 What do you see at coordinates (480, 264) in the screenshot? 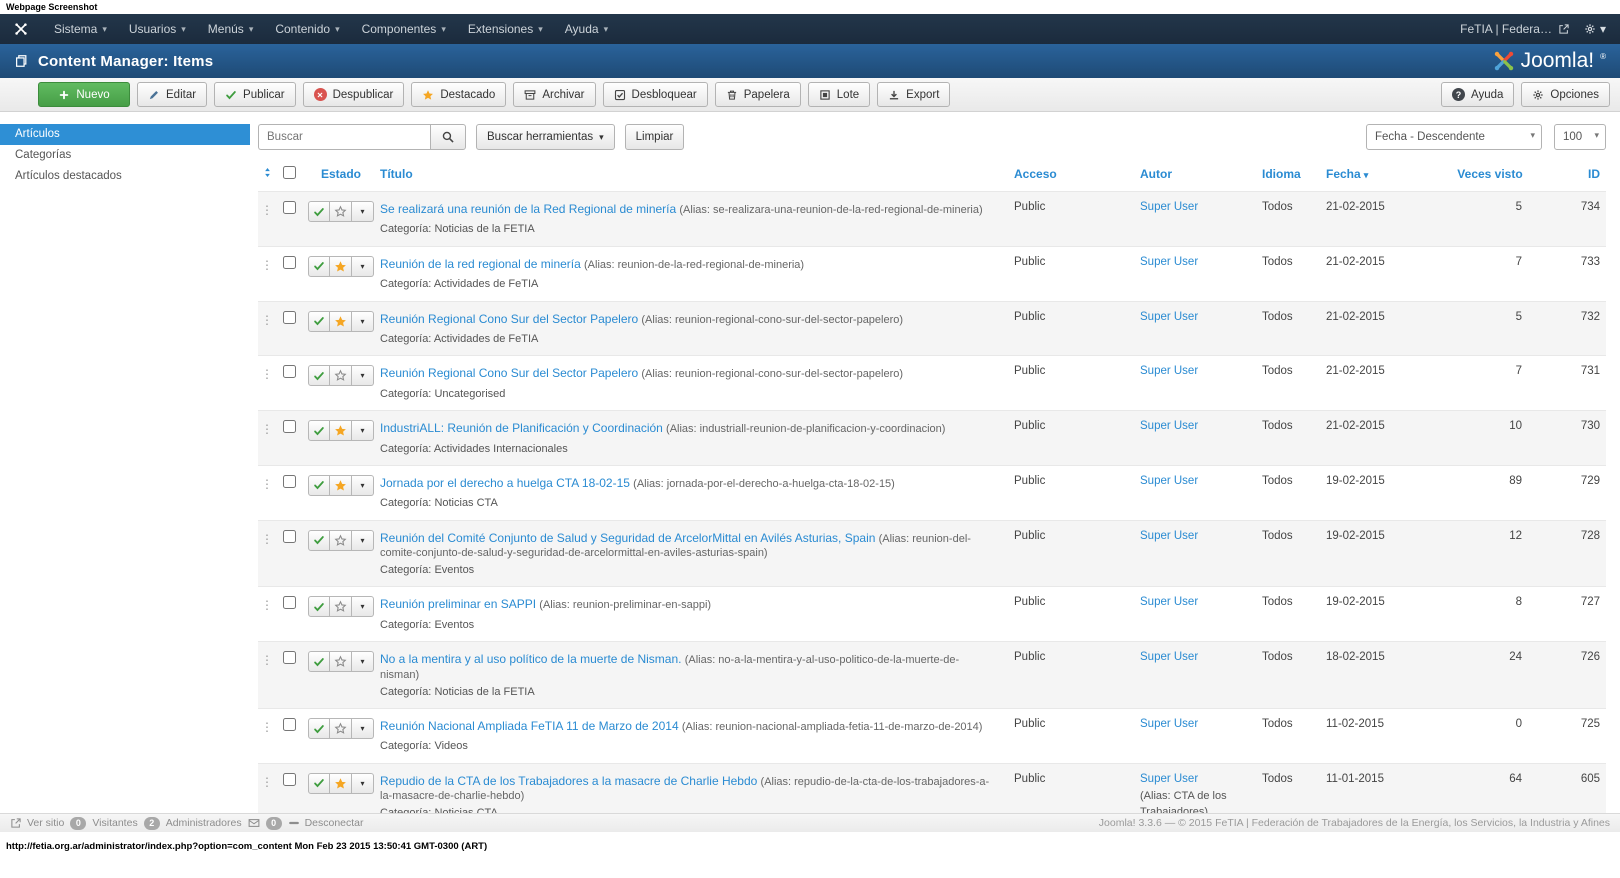
I see `article-title-link: Reunión de la red regional de minería` at bounding box center [480, 264].